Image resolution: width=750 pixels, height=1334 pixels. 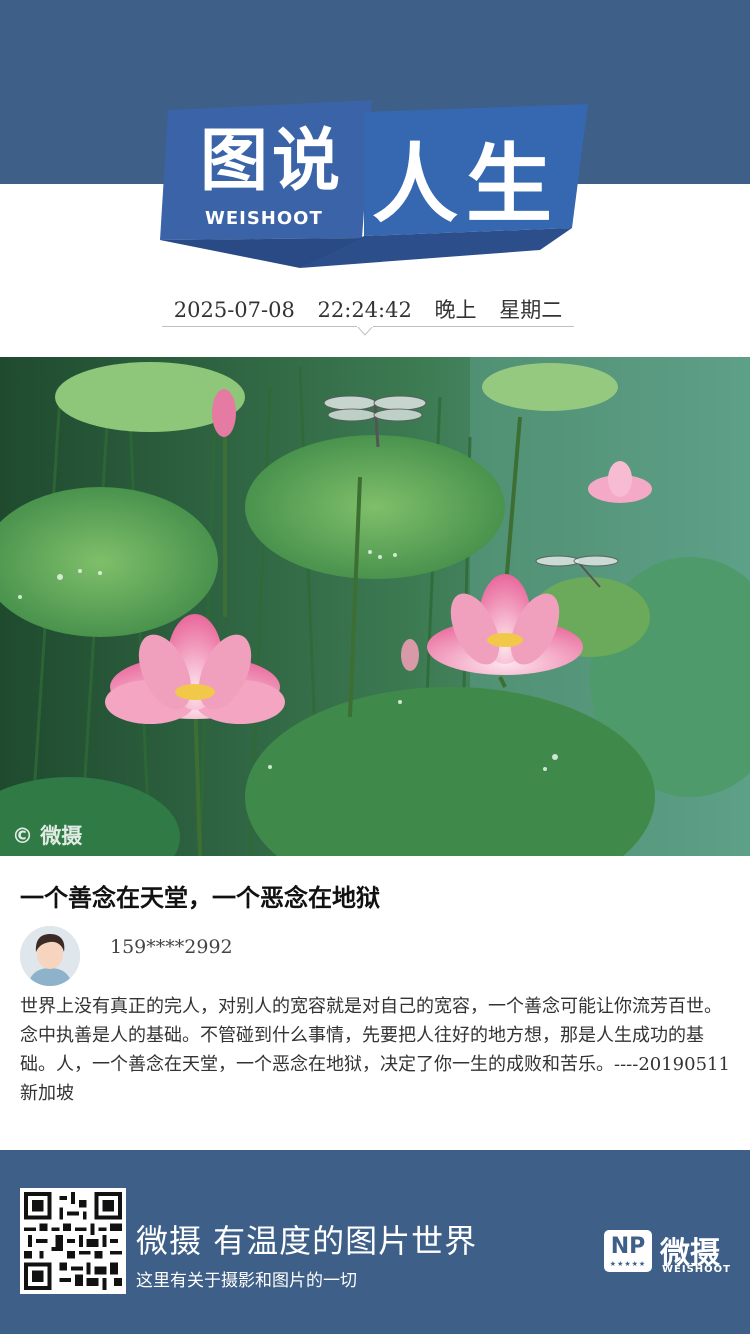 I want to click on divider-caret, so click(x=365, y=331).